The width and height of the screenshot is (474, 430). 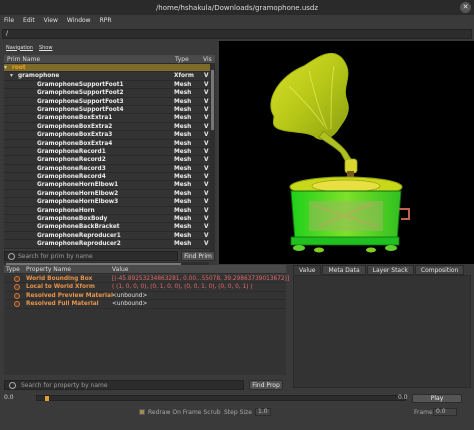 I want to click on prim-row: GramophoneRecord3 Mesh V, so click(x=108, y=169).